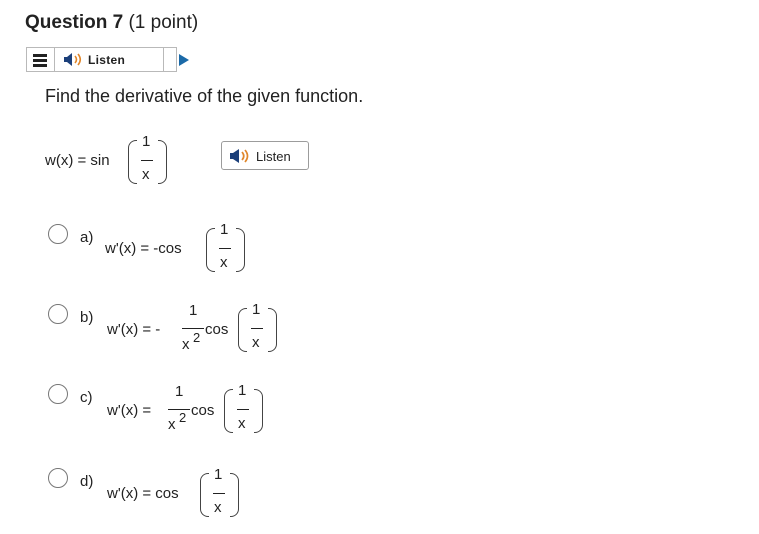 The height and width of the screenshot is (534, 759). I want to click on option-c-arg-numerator: 1, so click(242, 390).